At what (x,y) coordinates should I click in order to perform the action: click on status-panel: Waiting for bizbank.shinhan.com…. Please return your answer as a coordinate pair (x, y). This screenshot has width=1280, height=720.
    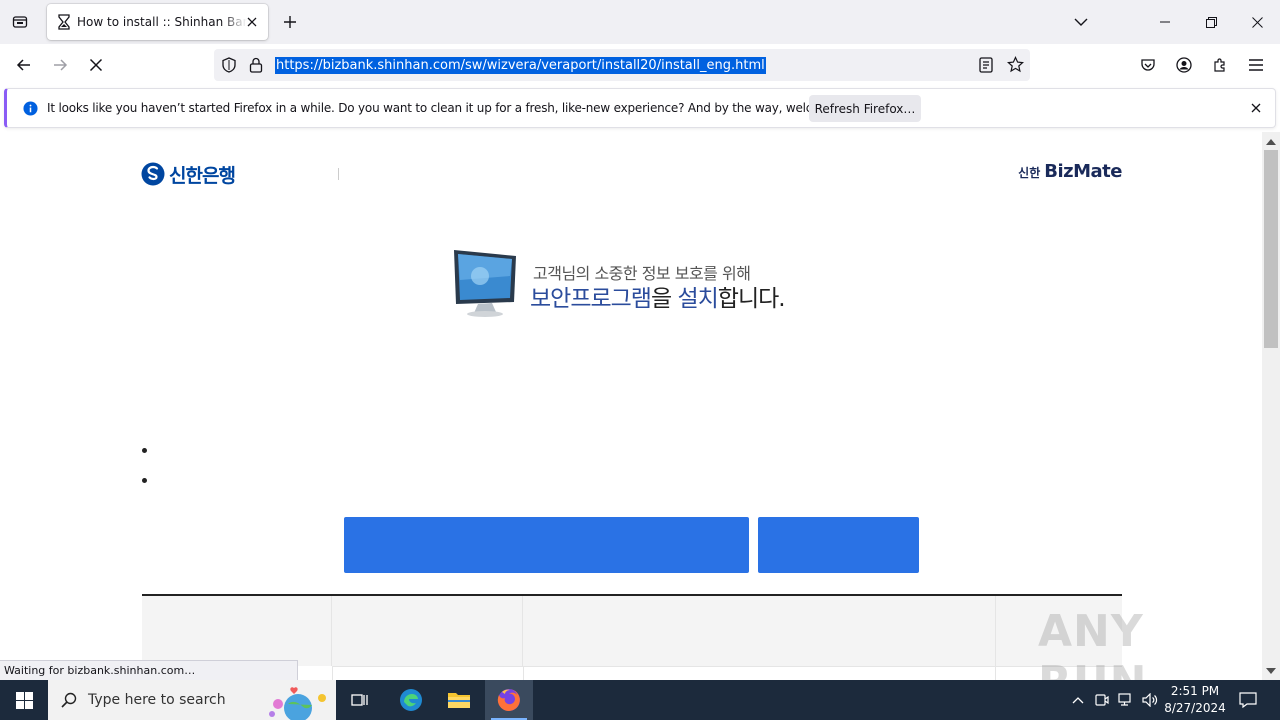
    Looking at the image, I should click on (149, 670).